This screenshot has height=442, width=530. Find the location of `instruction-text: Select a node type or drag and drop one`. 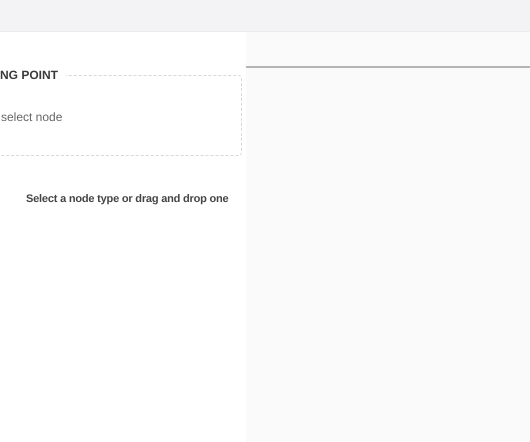

instruction-text: Select a node type or drag and drop one is located at coordinates (128, 199).